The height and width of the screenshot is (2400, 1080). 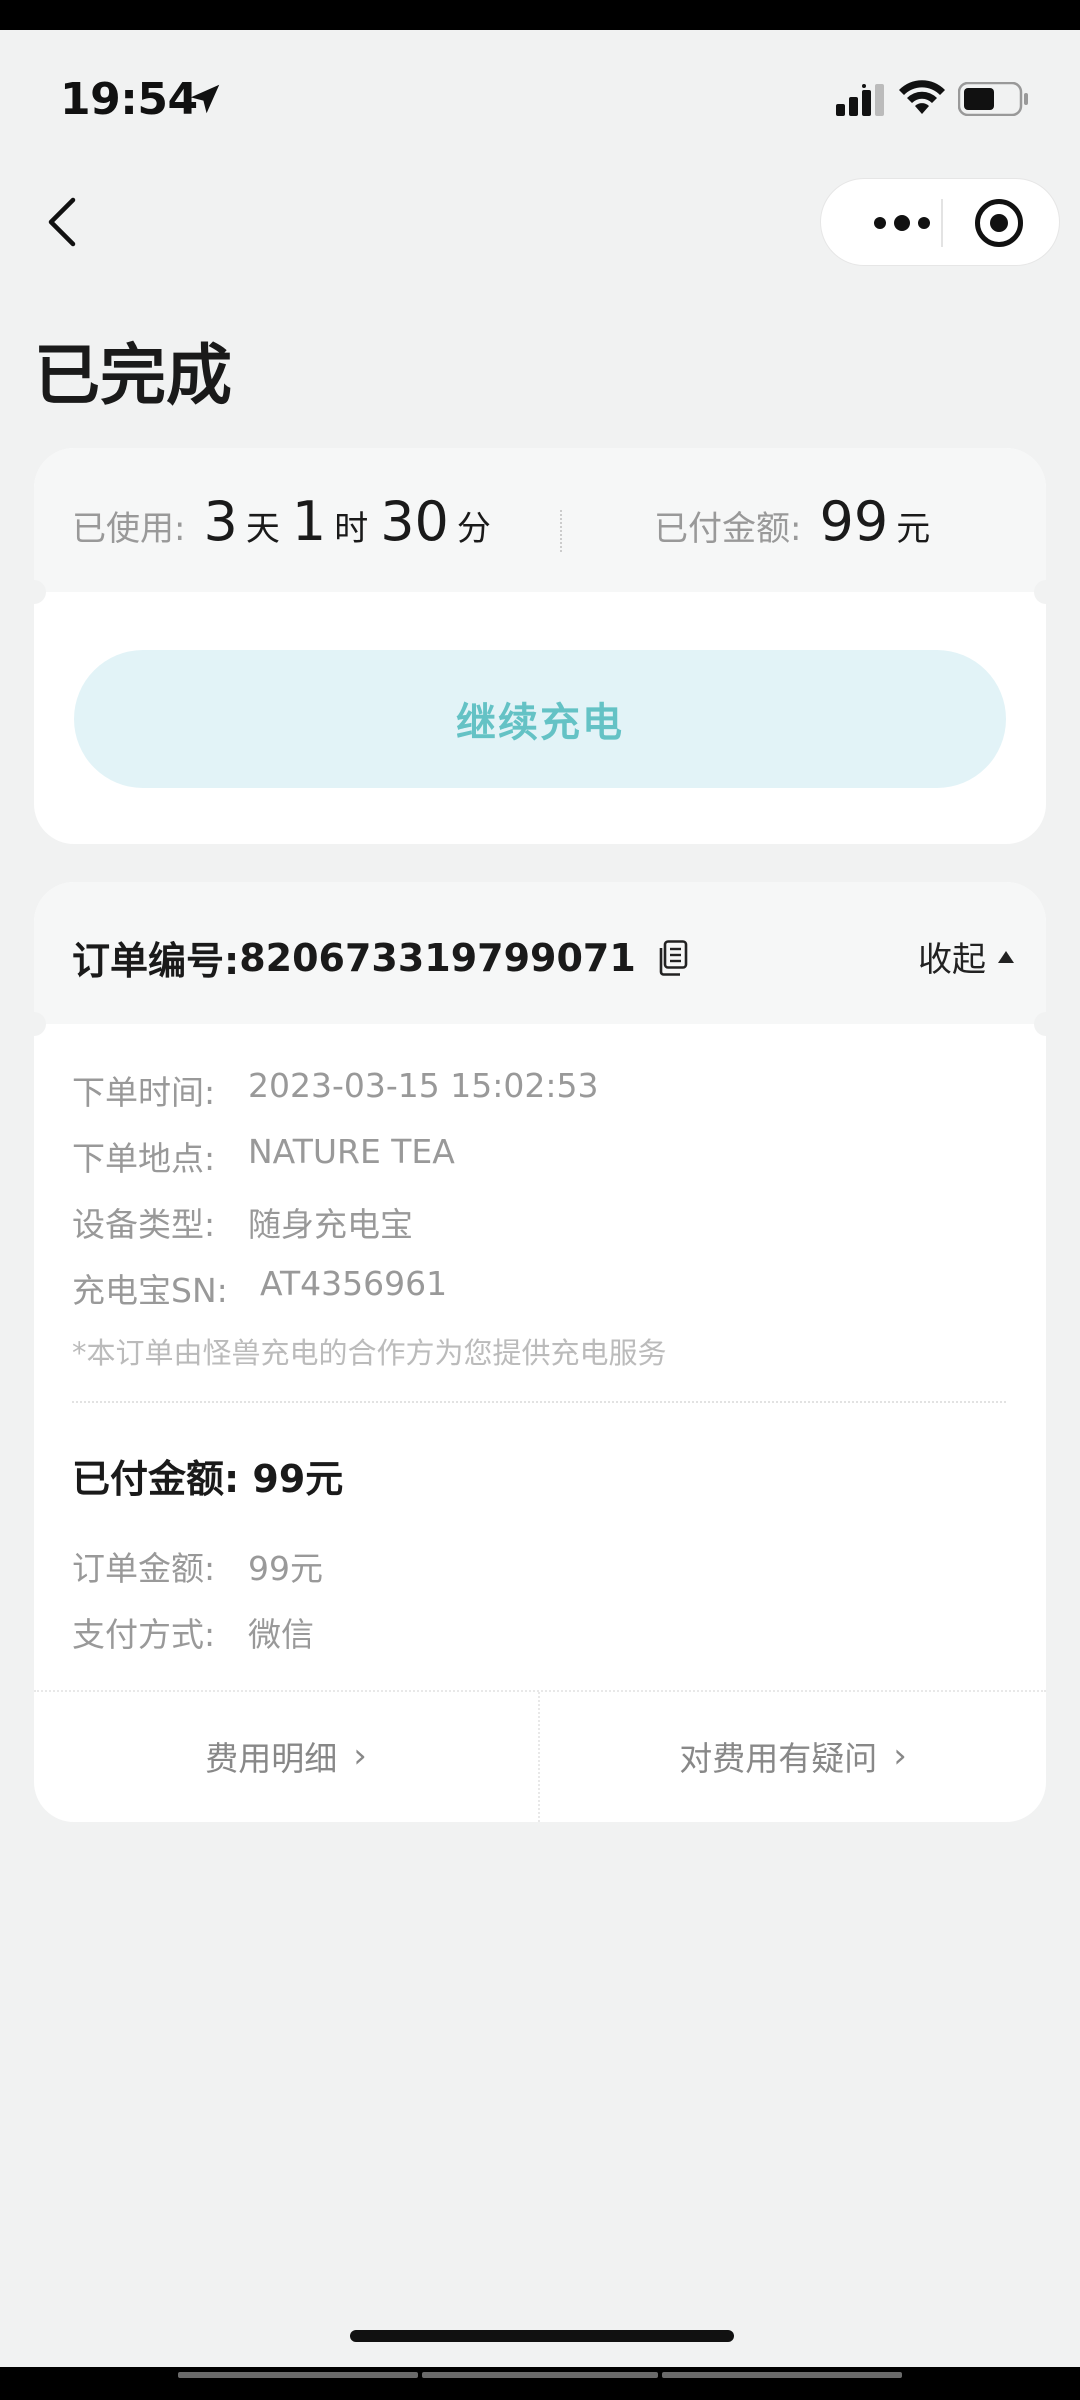 What do you see at coordinates (144, 1568) in the screenshot?
I see `order-amount-label: 订单金额:` at bounding box center [144, 1568].